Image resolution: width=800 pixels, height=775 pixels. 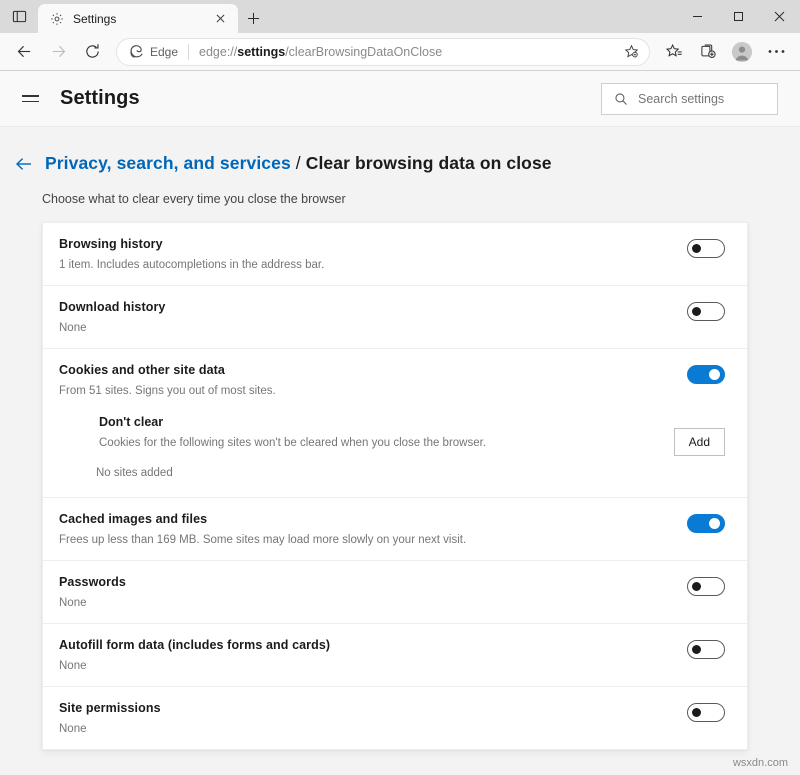 I want to click on collections-button, so click(x=708, y=52).